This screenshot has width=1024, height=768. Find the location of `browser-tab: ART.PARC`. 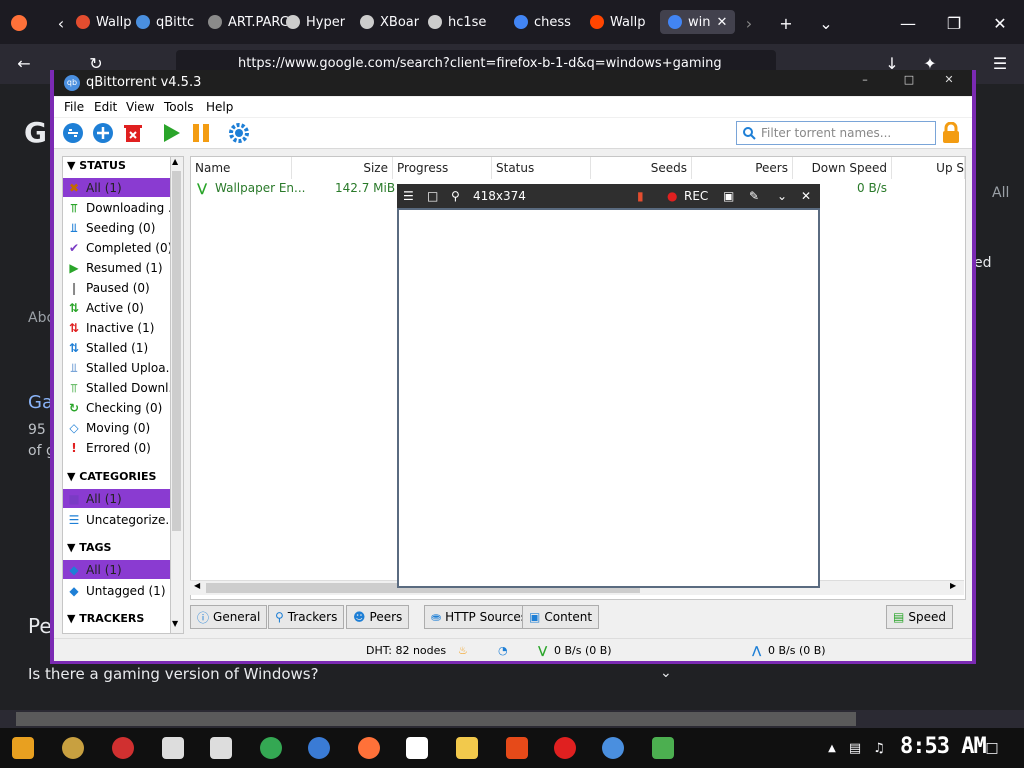

browser-tab: ART.PARC is located at coordinates (248, 22).